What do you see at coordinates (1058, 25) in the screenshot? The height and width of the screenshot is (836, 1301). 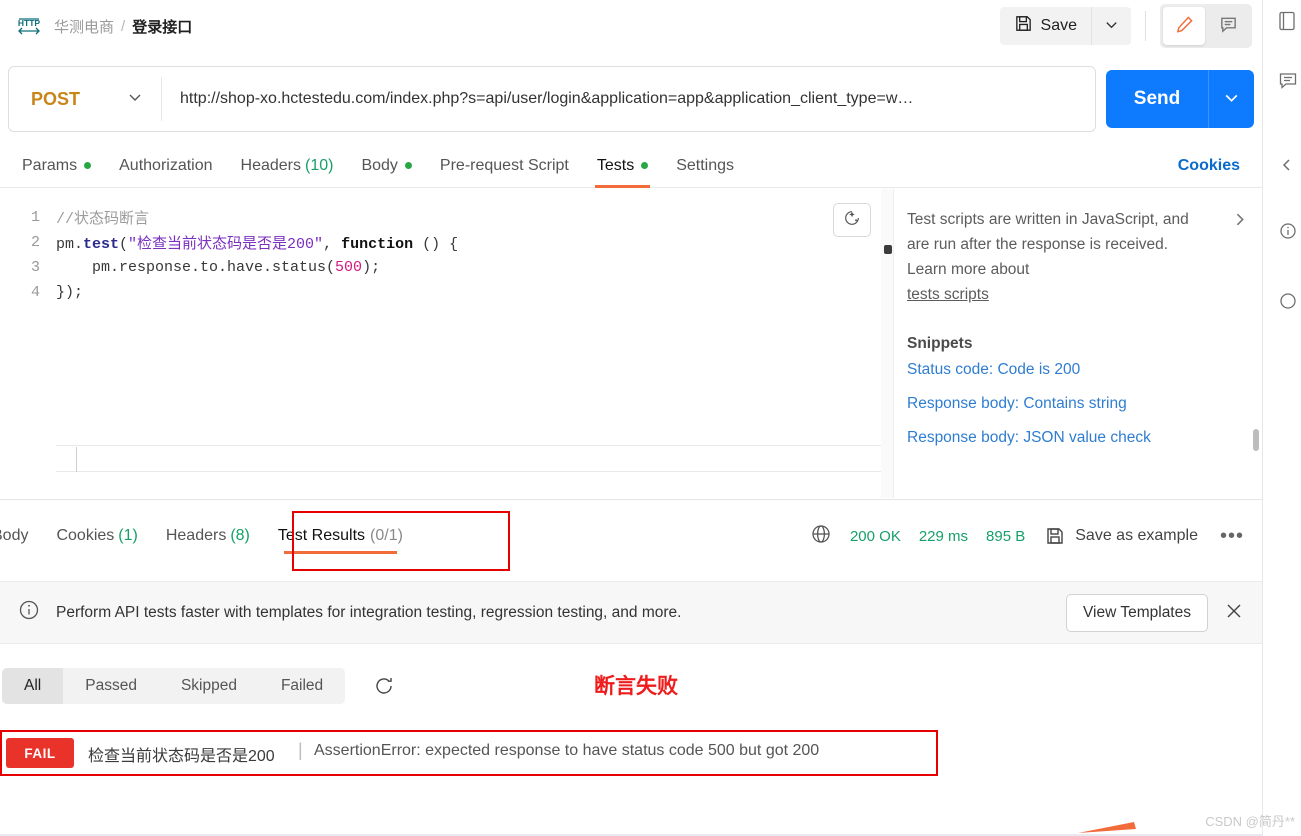 I see `save-button-label: Save` at bounding box center [1058, 25].